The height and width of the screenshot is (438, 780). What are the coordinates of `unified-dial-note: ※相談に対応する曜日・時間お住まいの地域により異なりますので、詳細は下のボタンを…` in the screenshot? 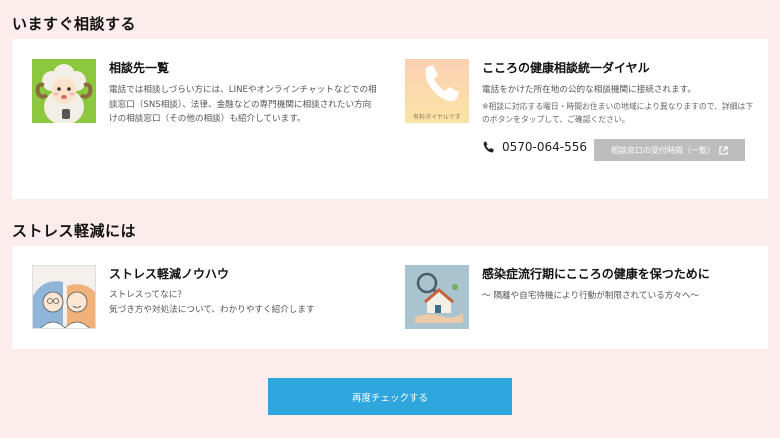 It's located at (618, 113).